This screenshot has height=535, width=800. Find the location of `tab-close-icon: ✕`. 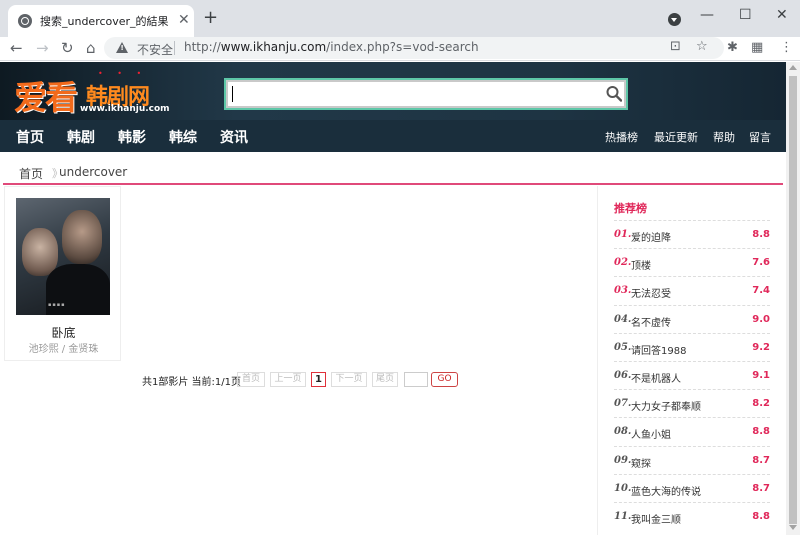

tab-close-icon: ✕ is located at coordinates (184, 20).